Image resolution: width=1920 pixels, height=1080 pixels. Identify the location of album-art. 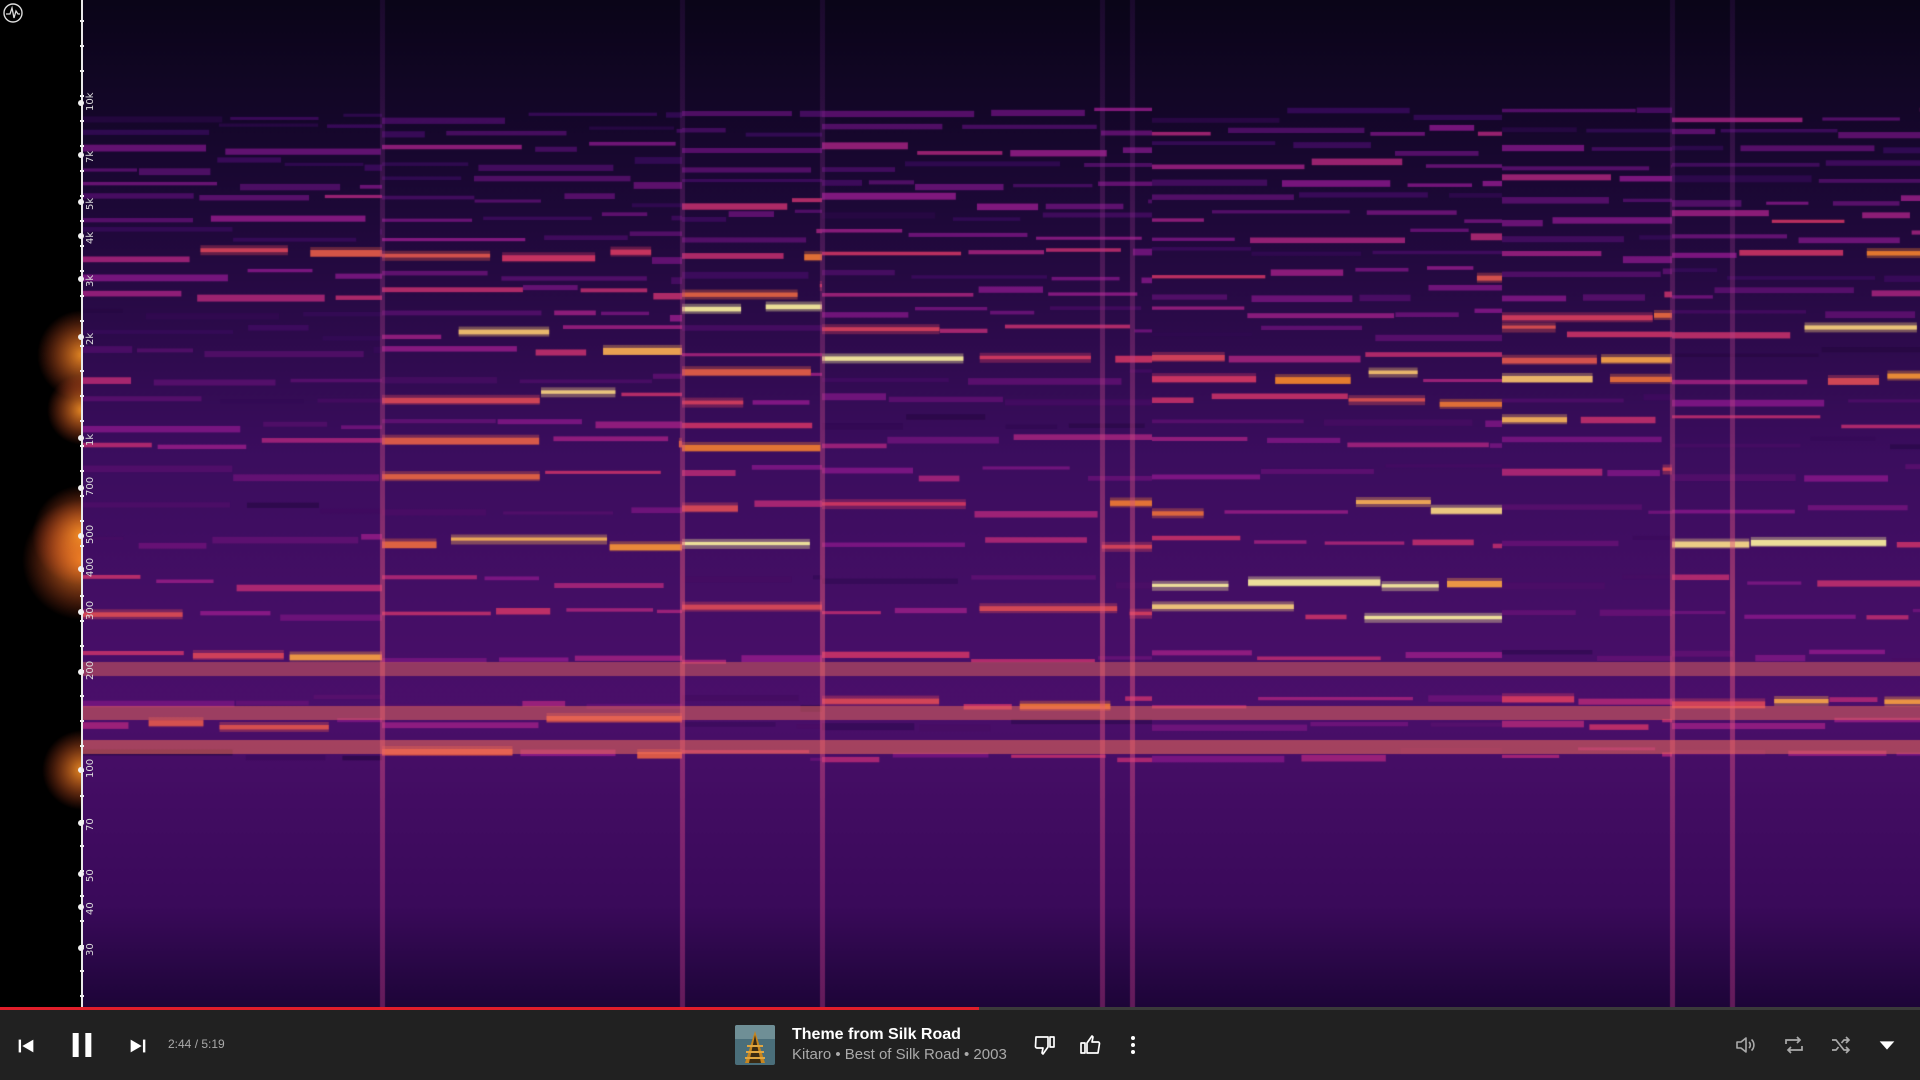
(755, 1045).